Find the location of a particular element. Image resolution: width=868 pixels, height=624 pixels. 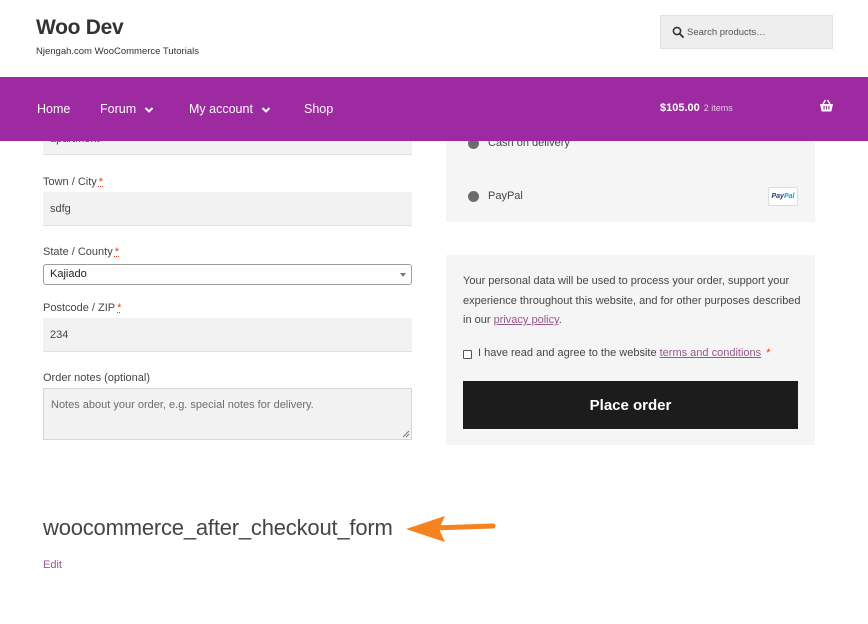

resize-grip-icon is located at coordinates (406, 434).